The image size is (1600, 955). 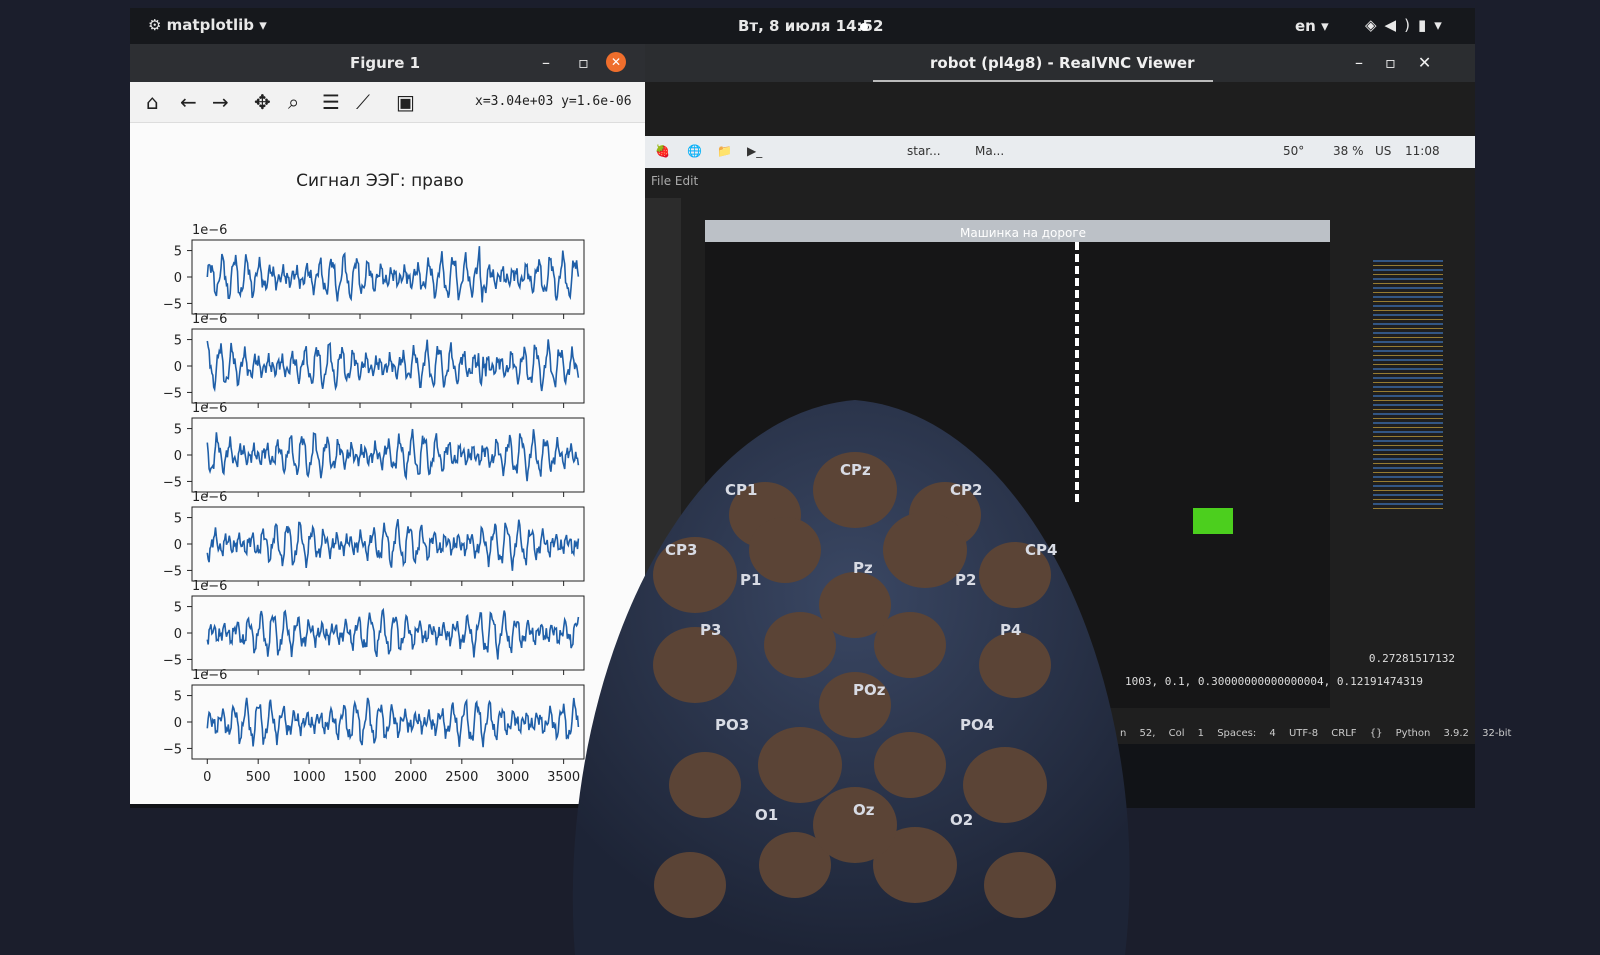 I want to click on back-icon: ←, so click(x=188, y=102).